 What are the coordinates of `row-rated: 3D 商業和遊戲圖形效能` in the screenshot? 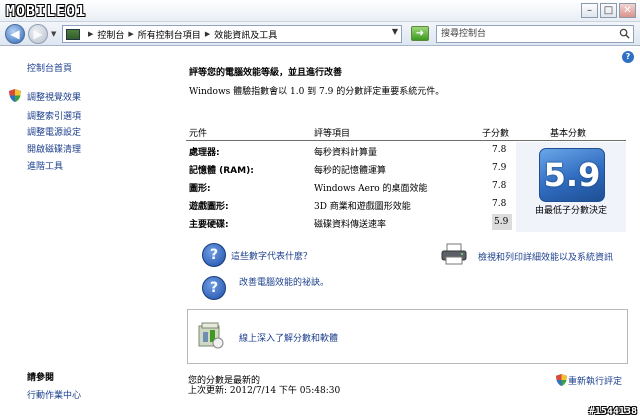 It's located at (362, 207).